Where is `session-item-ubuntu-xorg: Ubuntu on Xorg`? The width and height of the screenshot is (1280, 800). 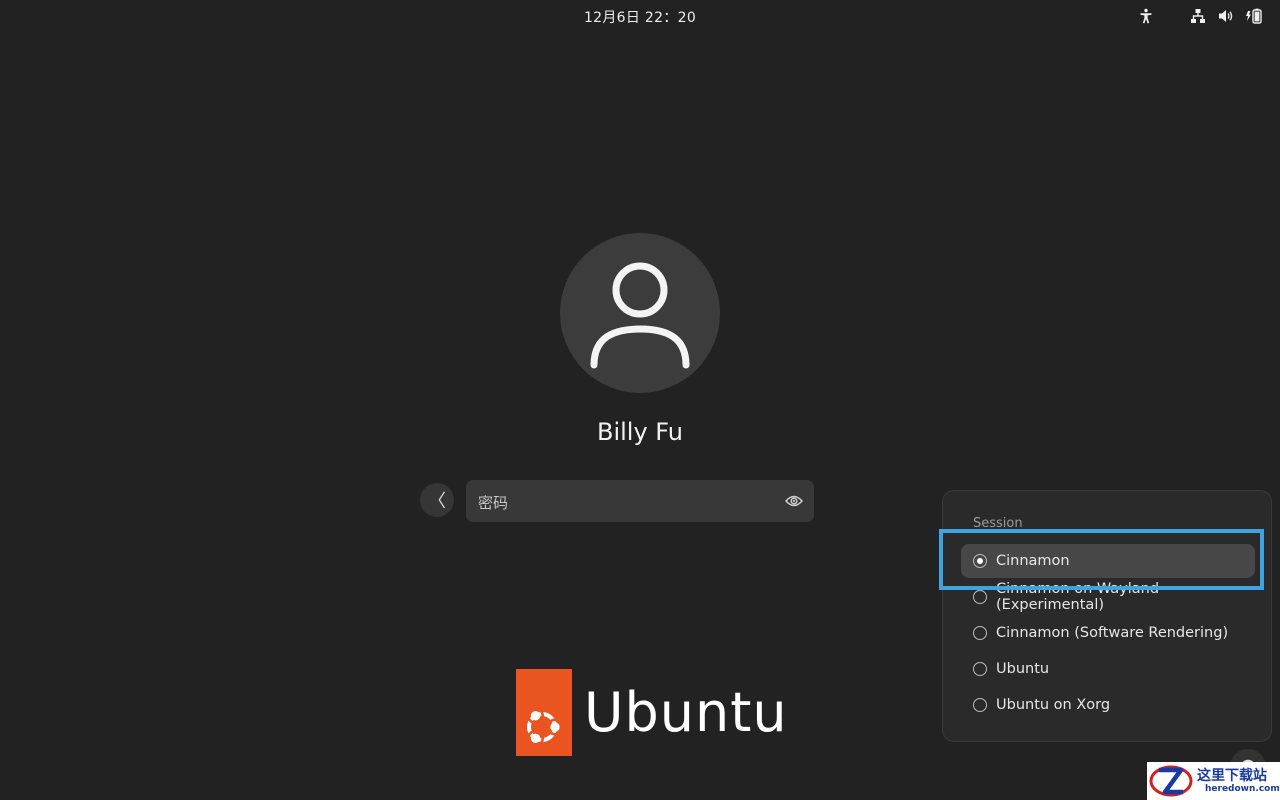 session-item-ubuntu-xorg: Ubuntu on Xorg is located at coordinates (1108, 705).